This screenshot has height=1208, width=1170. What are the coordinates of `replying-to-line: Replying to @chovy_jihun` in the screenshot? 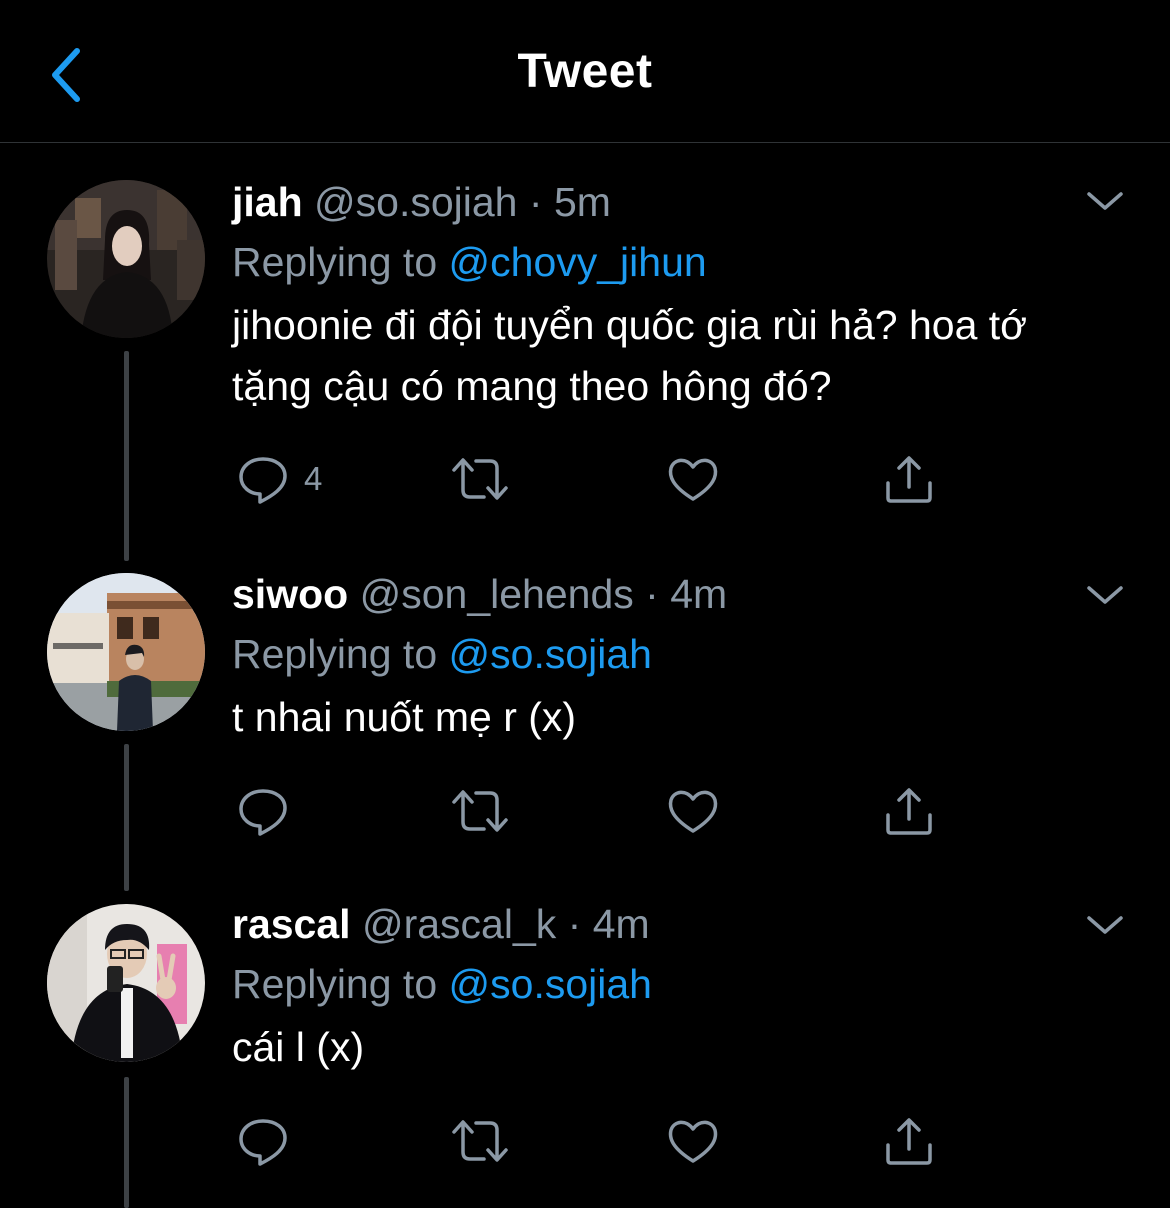 It's located at (672, 262).